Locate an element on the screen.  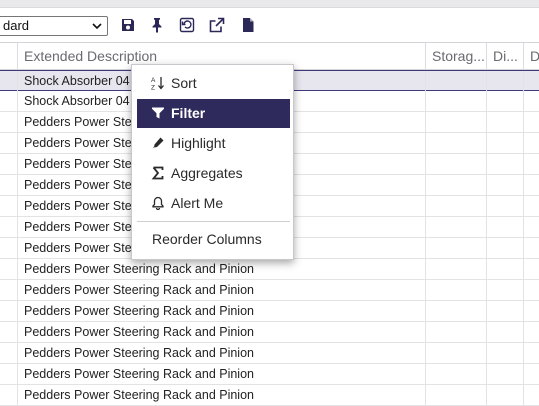
menu-item-reorder-columns-label: Reorder Columns is located at coordinates (207, 239).